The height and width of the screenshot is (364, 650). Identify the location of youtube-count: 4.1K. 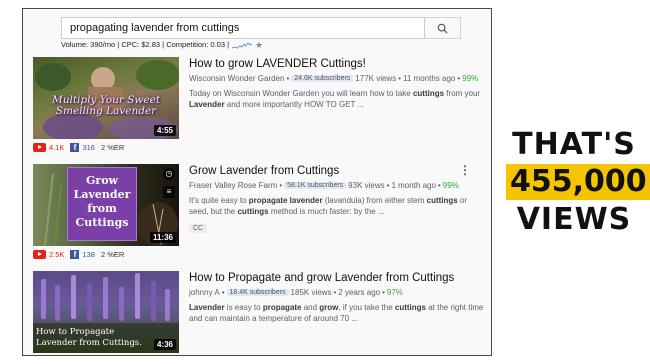
(57, 147).